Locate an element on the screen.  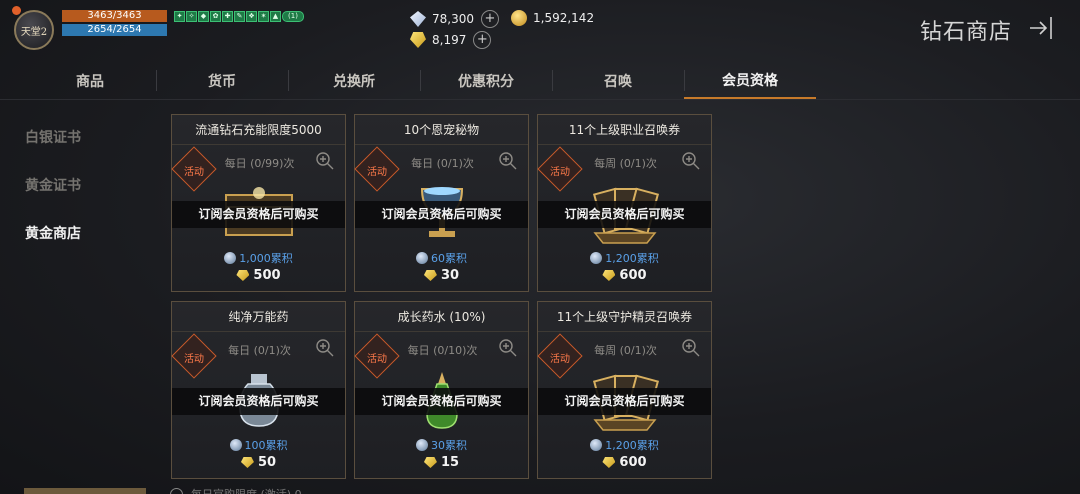
info-icon is located at coordinates (176, 490).